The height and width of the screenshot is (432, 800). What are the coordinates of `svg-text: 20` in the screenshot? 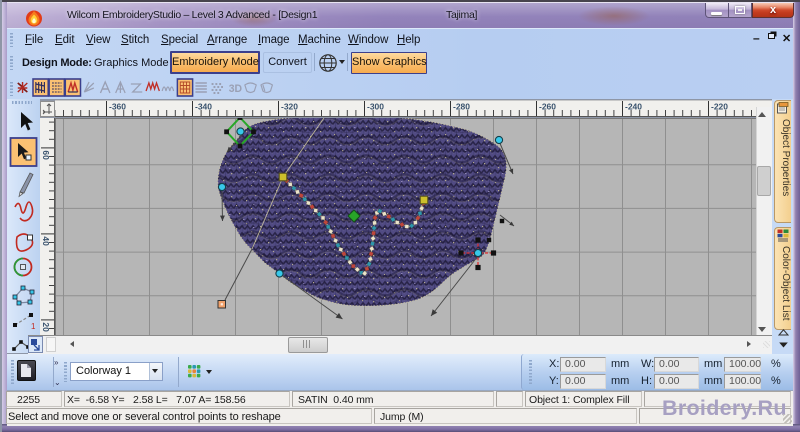 It's located at (46, 327).